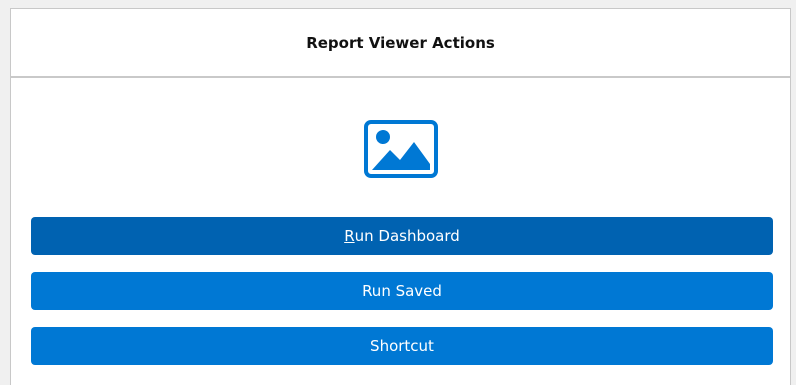 This screenshot has height=385, width=796. What do you see at coordinates (407, 236) in the screenshot?
I see `run-dashboard-label: un Dashboard` at bounding box center [407, 236].